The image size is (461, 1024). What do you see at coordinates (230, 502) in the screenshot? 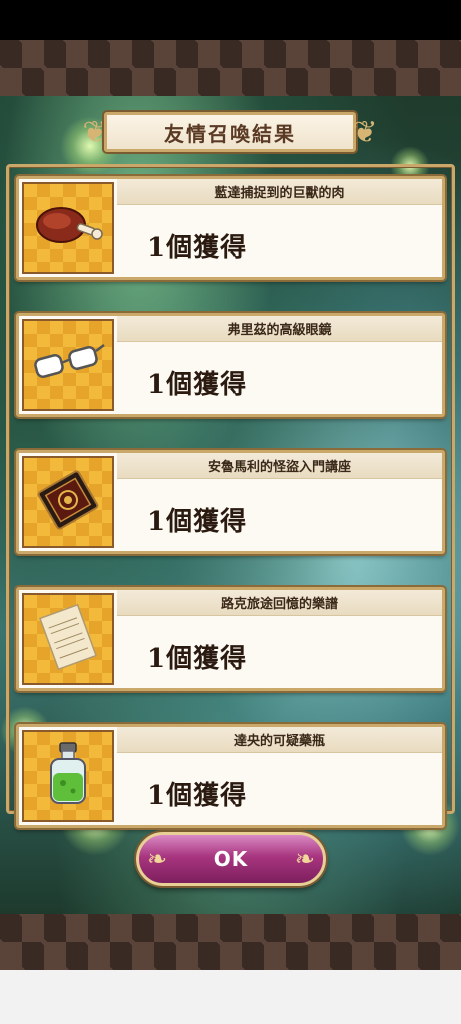
I see `reward-item-card: 安魯馬利的怪盜入門講座 1個獲得` at bounding box center [230, 502].